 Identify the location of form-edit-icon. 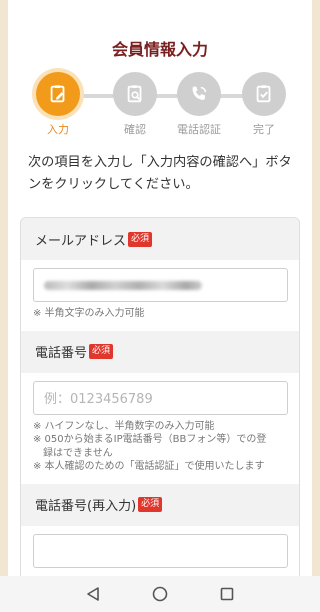
(58, 94).